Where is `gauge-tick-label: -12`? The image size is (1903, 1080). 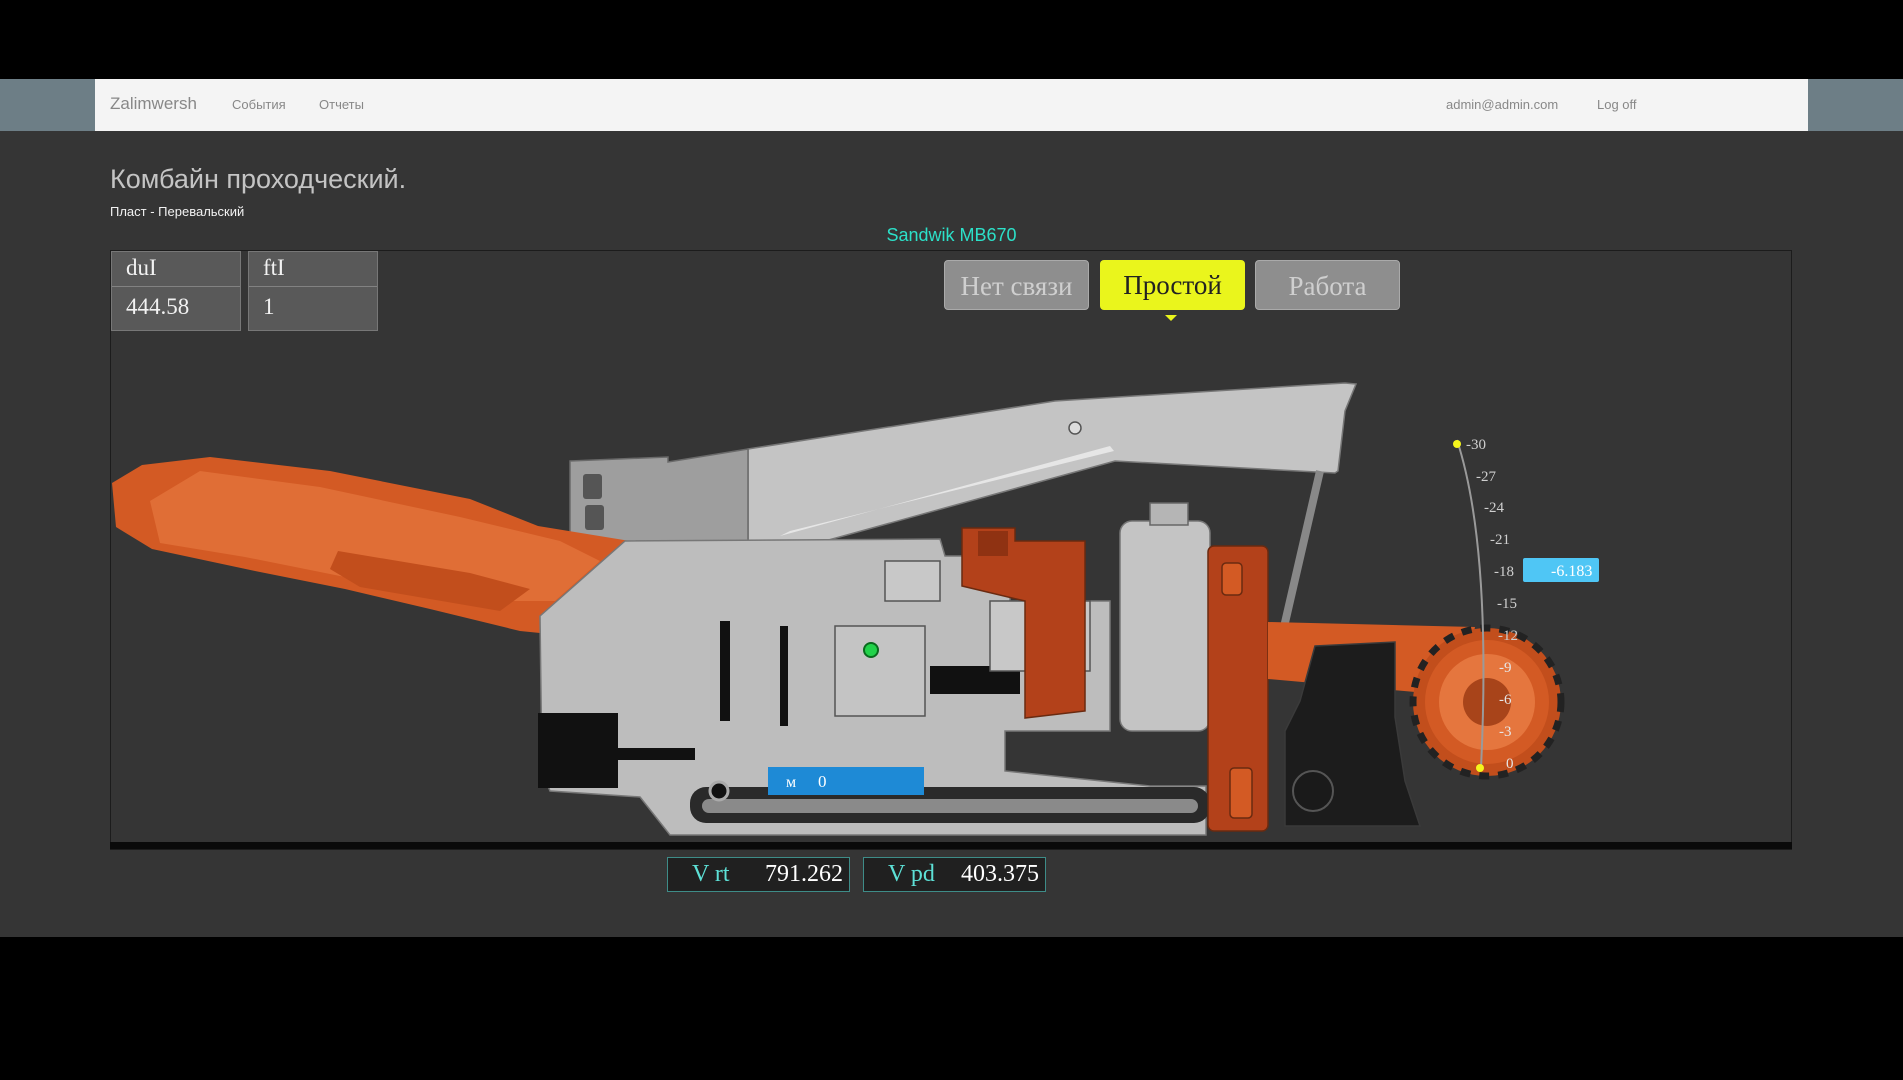
gauge-tick-label: -12 is located at coordinates (1508, 636).